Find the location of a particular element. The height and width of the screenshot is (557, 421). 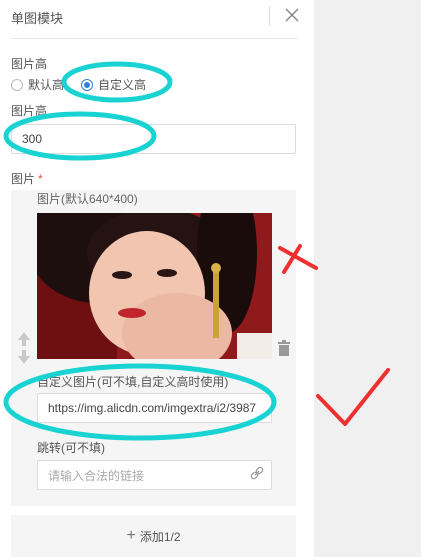

radio-custom-height: 自定义高 is located at coordinates (113, 84).